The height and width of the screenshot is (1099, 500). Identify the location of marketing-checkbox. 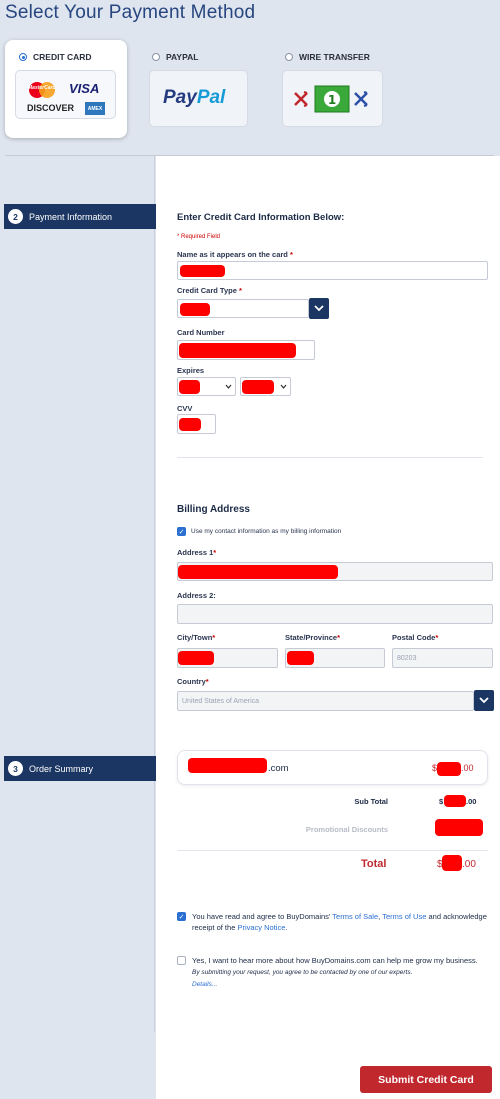
(181, 960).